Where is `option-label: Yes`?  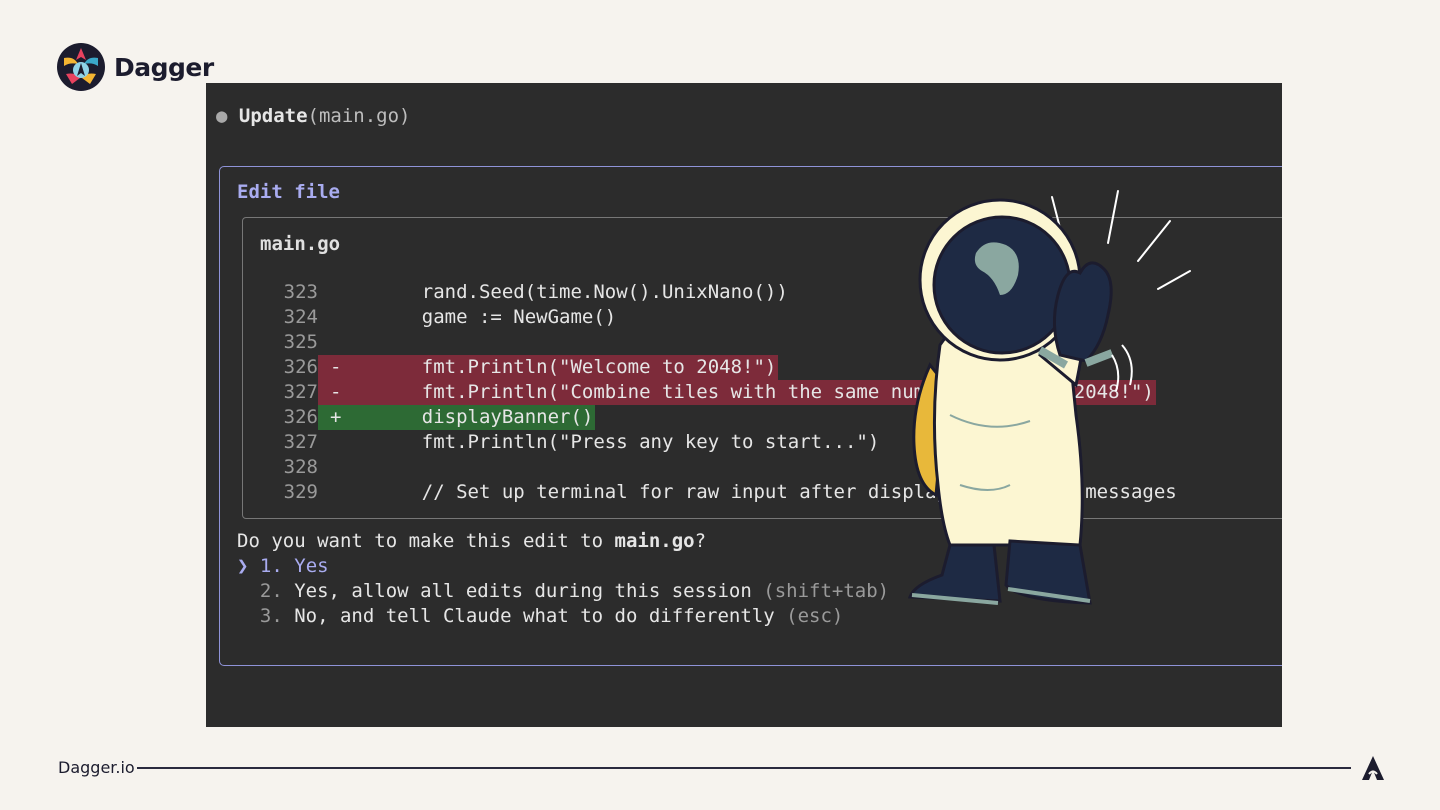
option-label: Yes is located at coordinates (311, 566).